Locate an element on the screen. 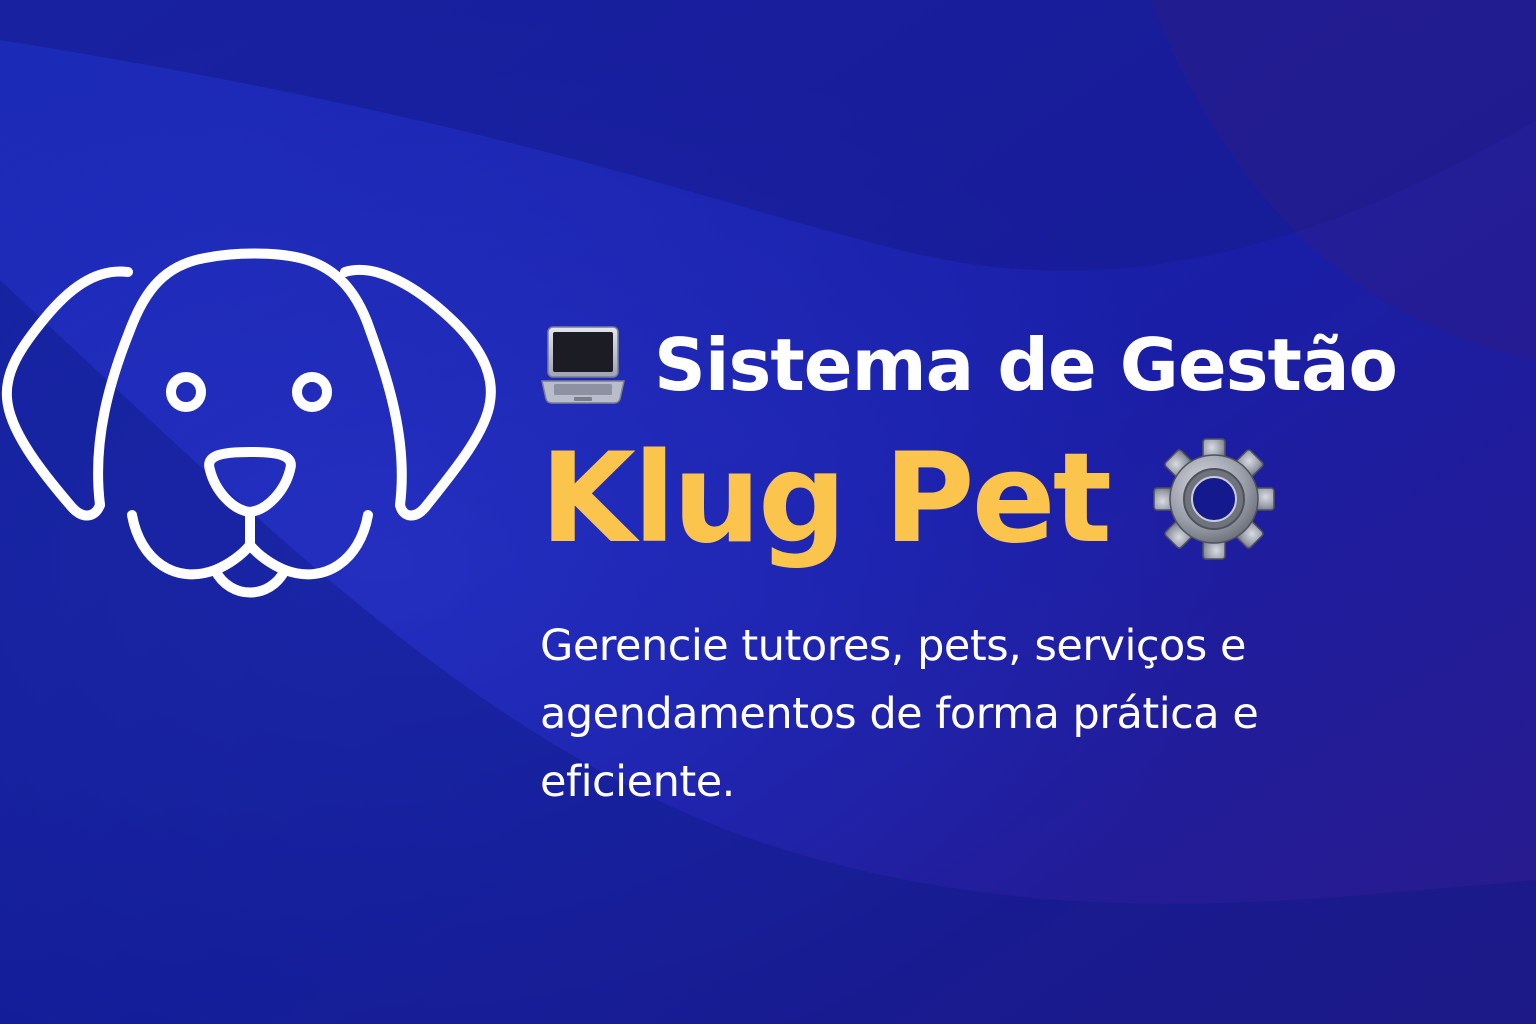 This screenshot has width=1536, height=1024. dog-head-outline is located at coordinates (250, 379).